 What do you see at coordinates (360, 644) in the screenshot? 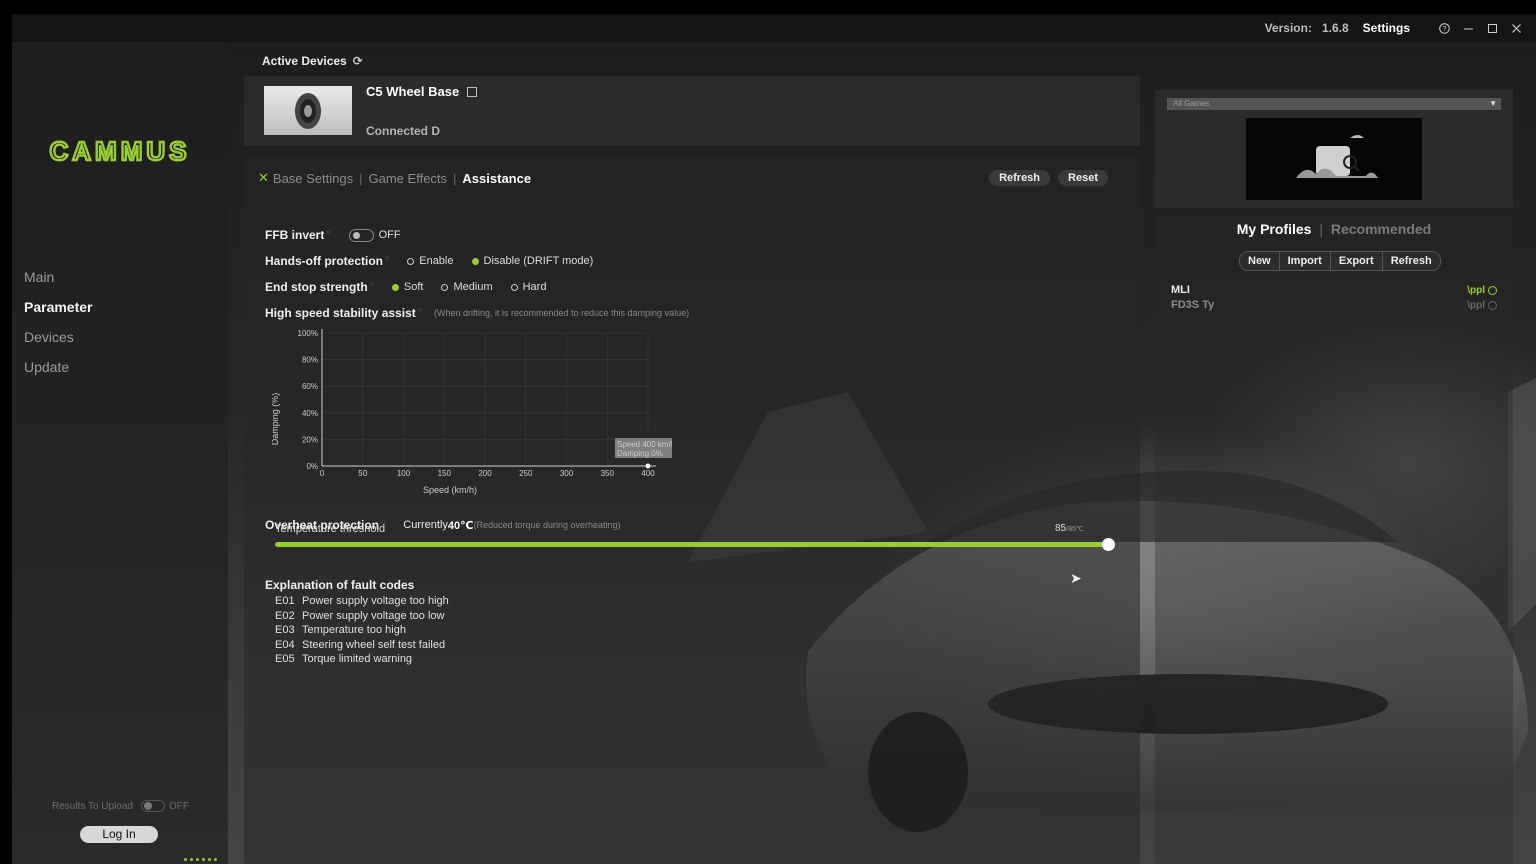
I see `list-item: E04 Steering wheel self test failed` at bounding box center [360, 644].